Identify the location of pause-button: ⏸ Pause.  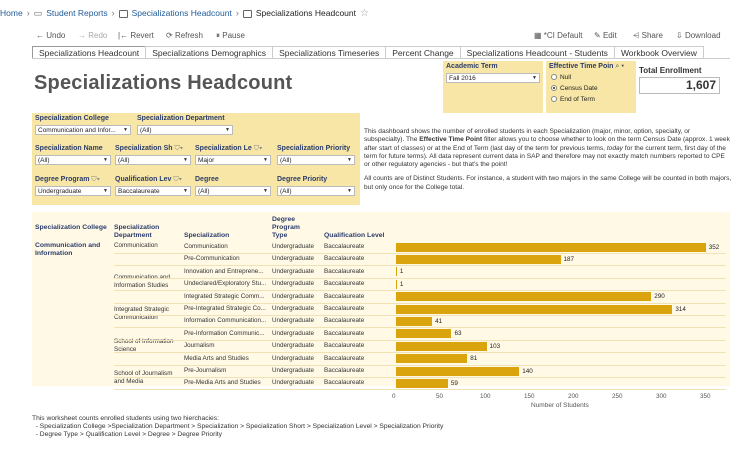
(230, 36).